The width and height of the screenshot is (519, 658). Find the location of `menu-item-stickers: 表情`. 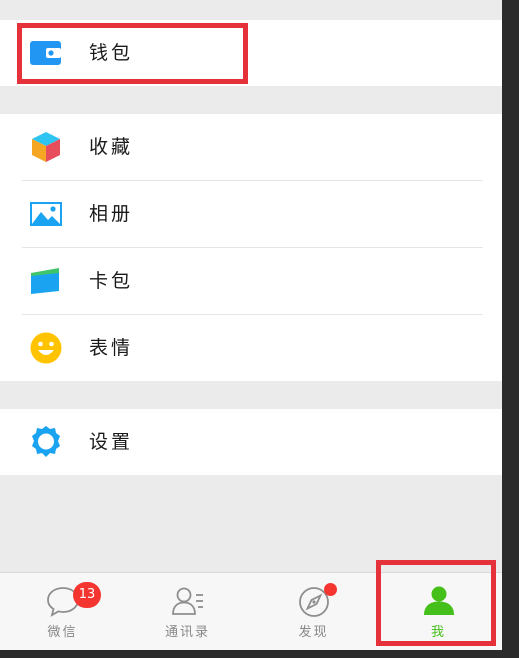

menu-item-stickers: 表情 is located at coordinates (251, 348).